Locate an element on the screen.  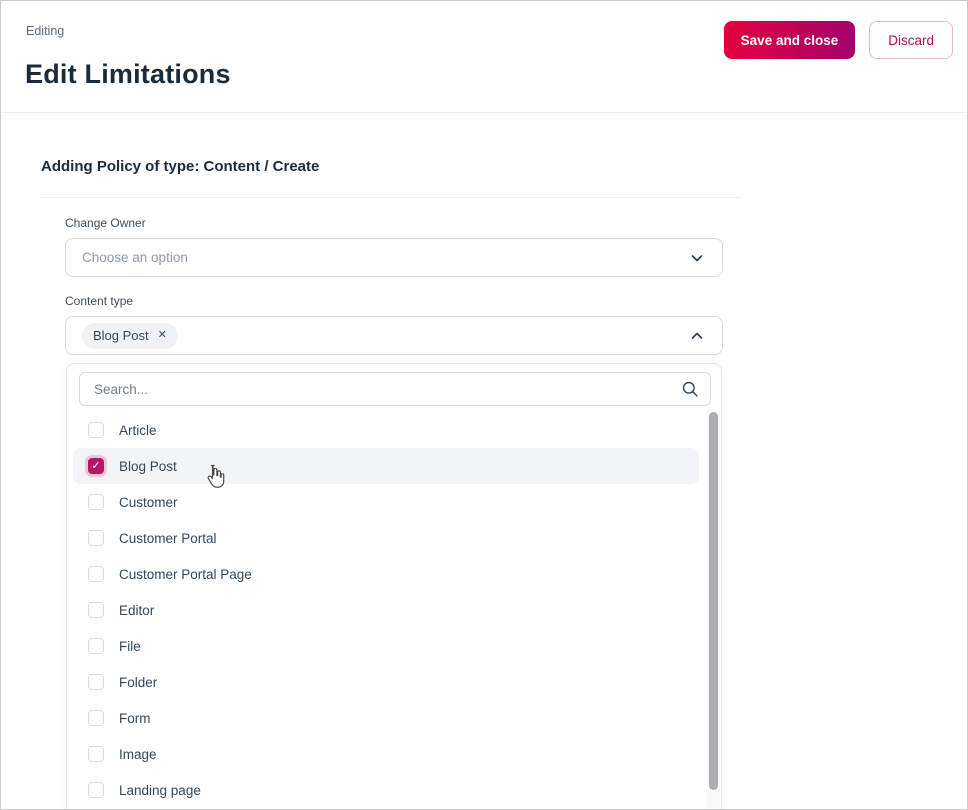
chip-remove-icon: ✕ is located at coordinates (162, 335).